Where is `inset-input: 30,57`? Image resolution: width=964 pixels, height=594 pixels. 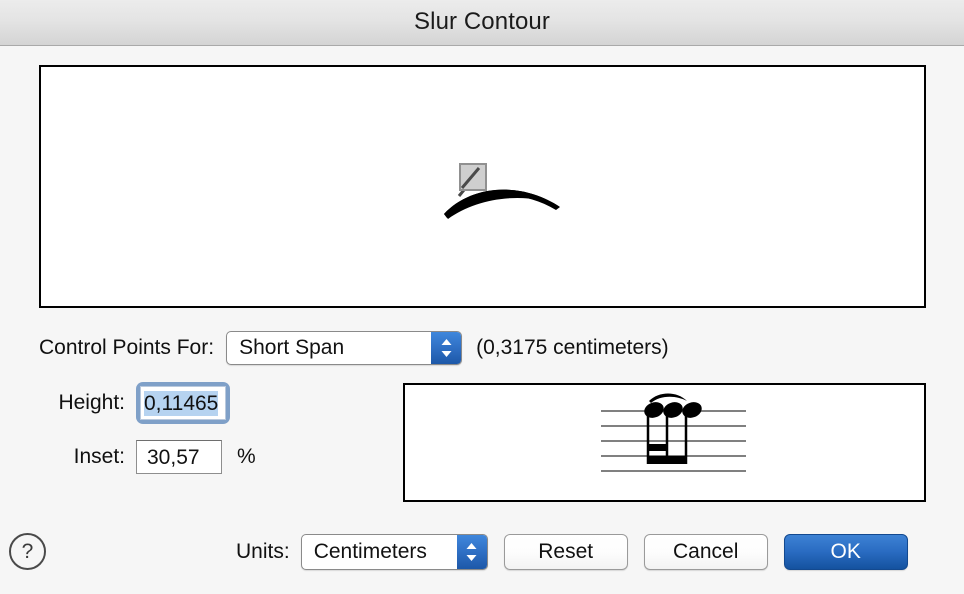
inset-input: 30,57 is located at coordinates (179, 457).